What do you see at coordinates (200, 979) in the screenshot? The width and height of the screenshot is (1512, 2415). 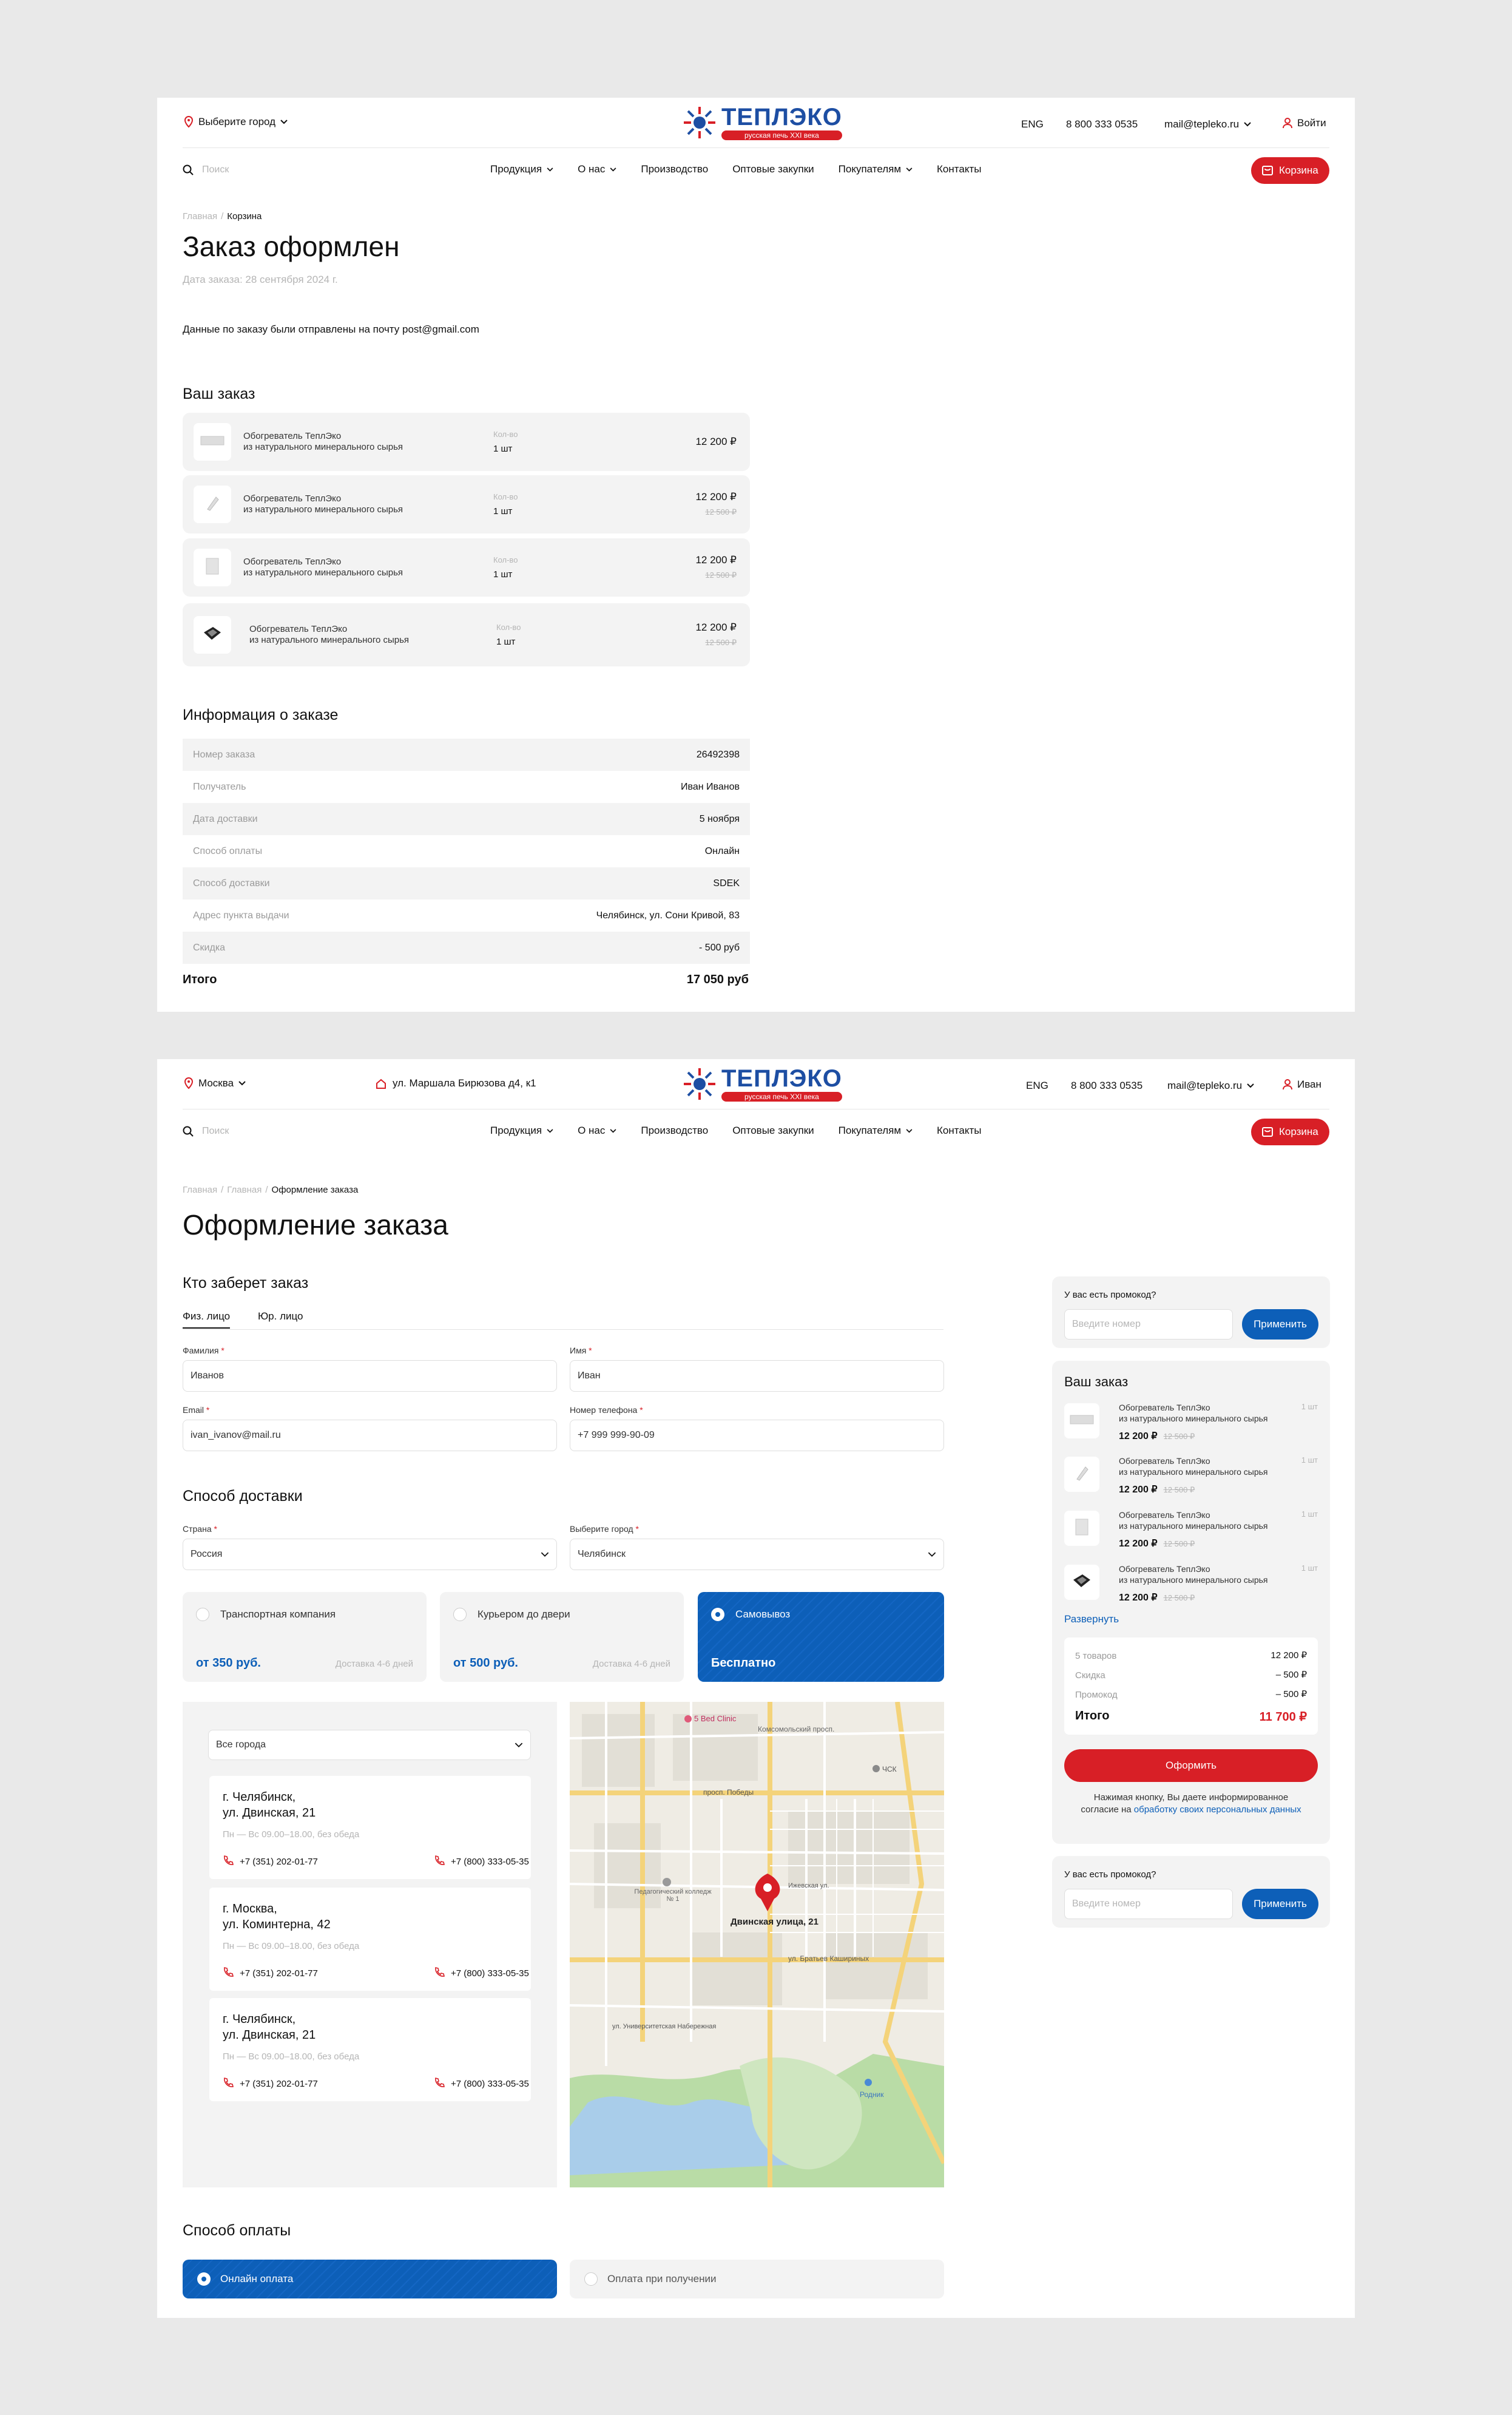 I see `total-label: Итого` at bounding box center [200, 979].